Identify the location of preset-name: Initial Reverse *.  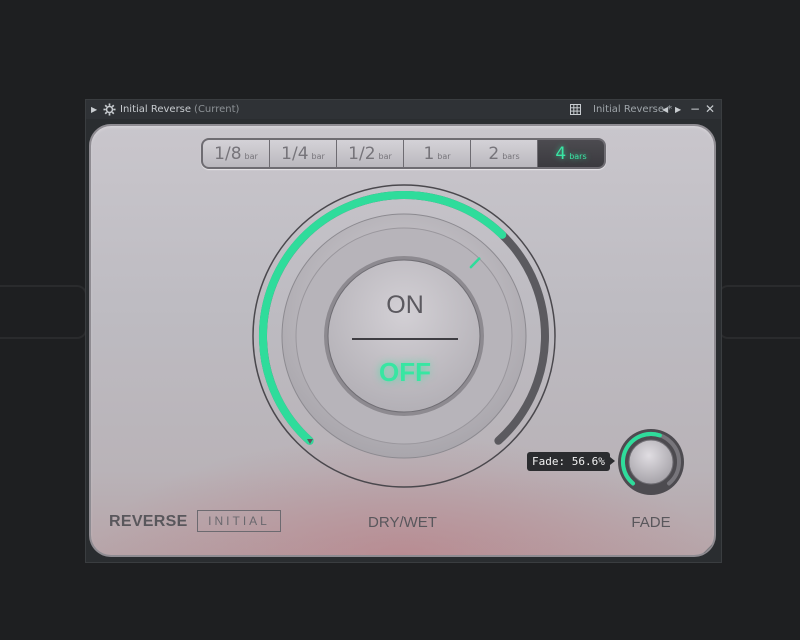
(632, 109).